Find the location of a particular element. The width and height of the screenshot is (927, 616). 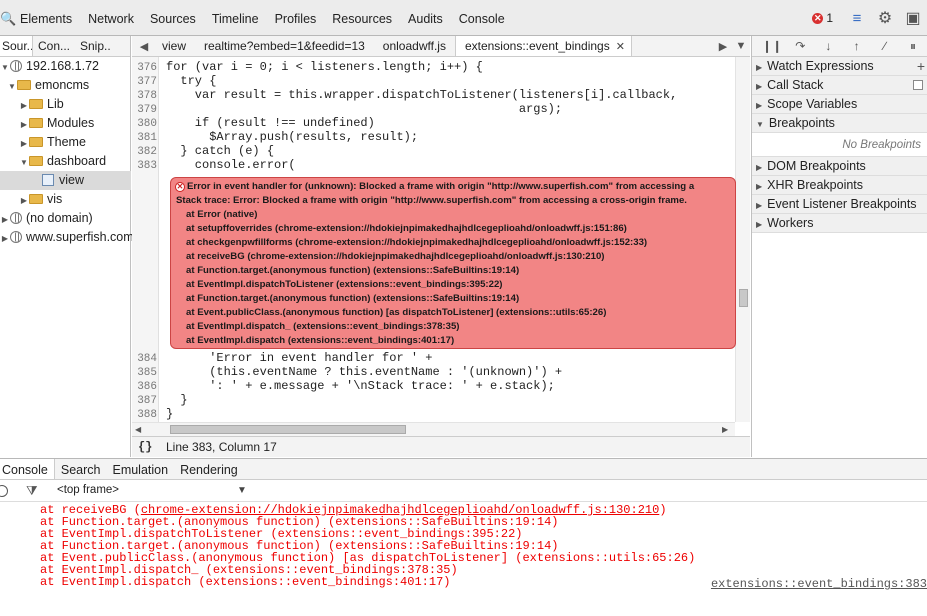

editor-tab-view: view is located at coordinates (174, 46).